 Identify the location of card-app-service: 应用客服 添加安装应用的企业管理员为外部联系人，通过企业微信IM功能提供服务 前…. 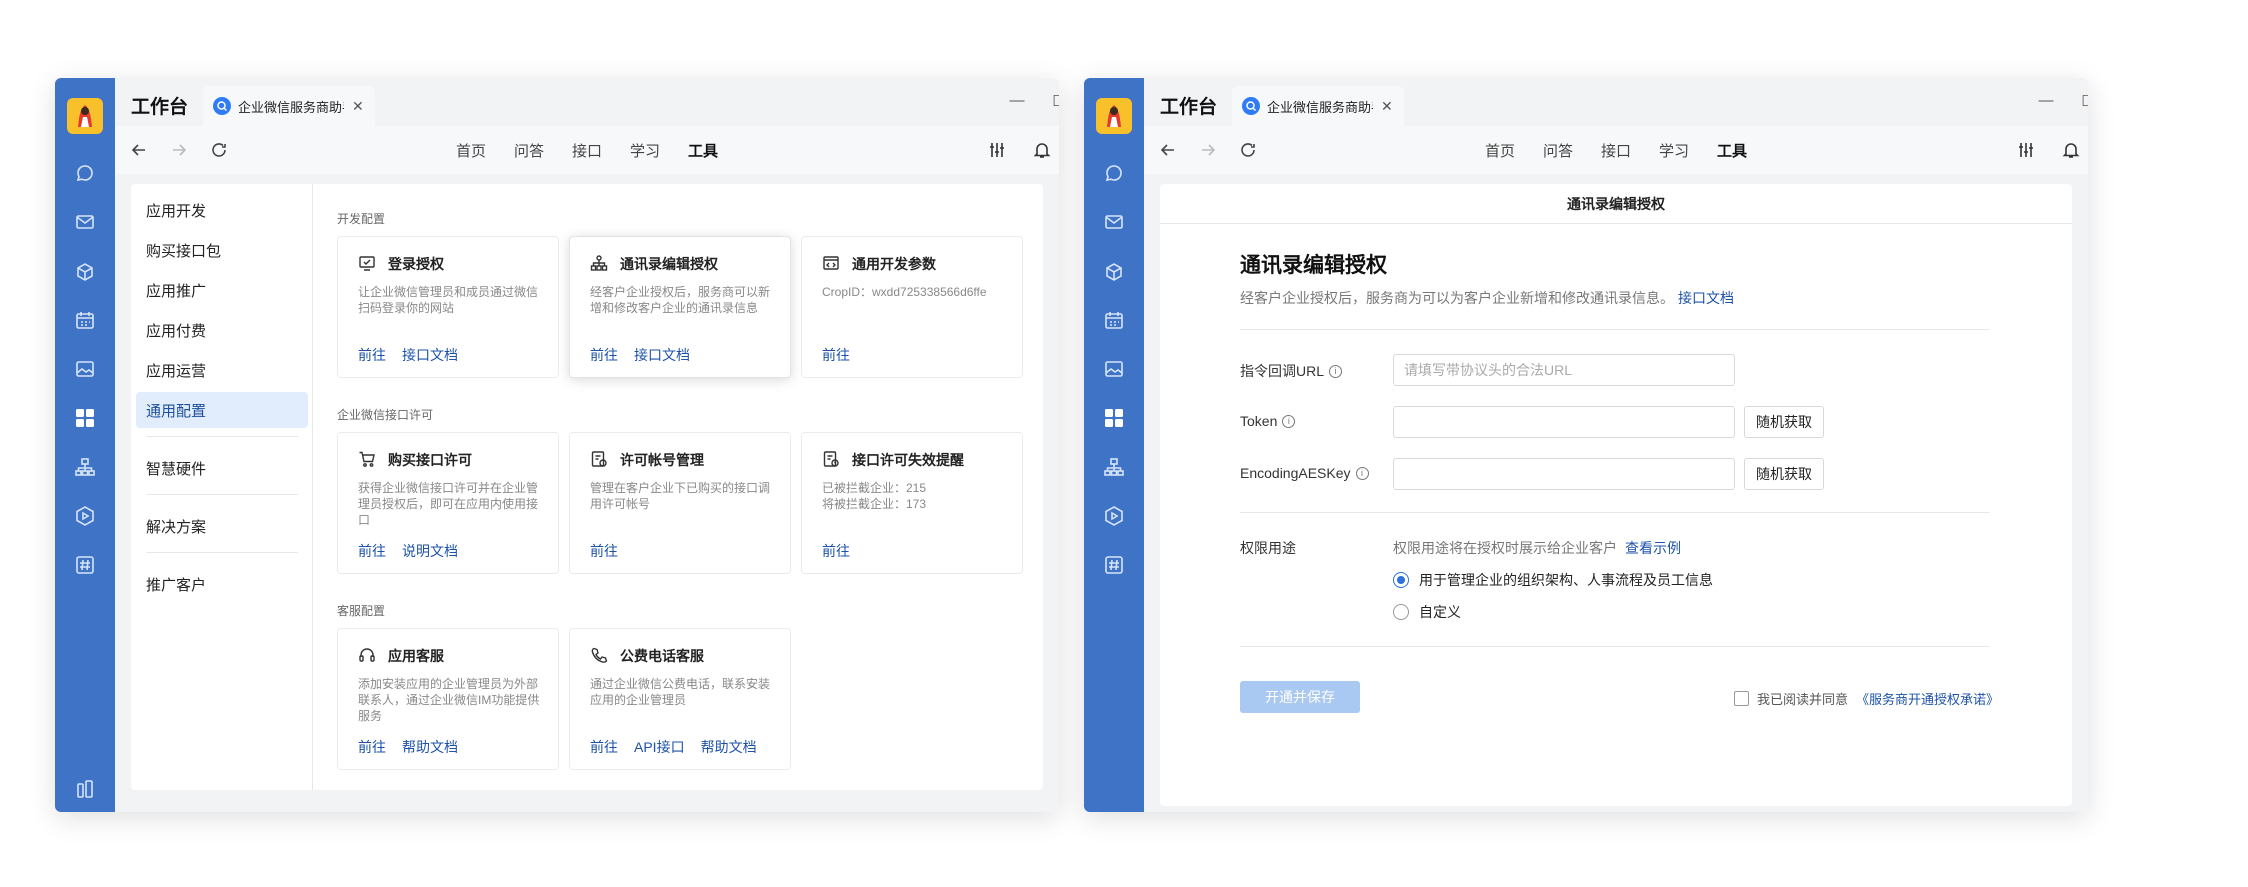
(448, 699).